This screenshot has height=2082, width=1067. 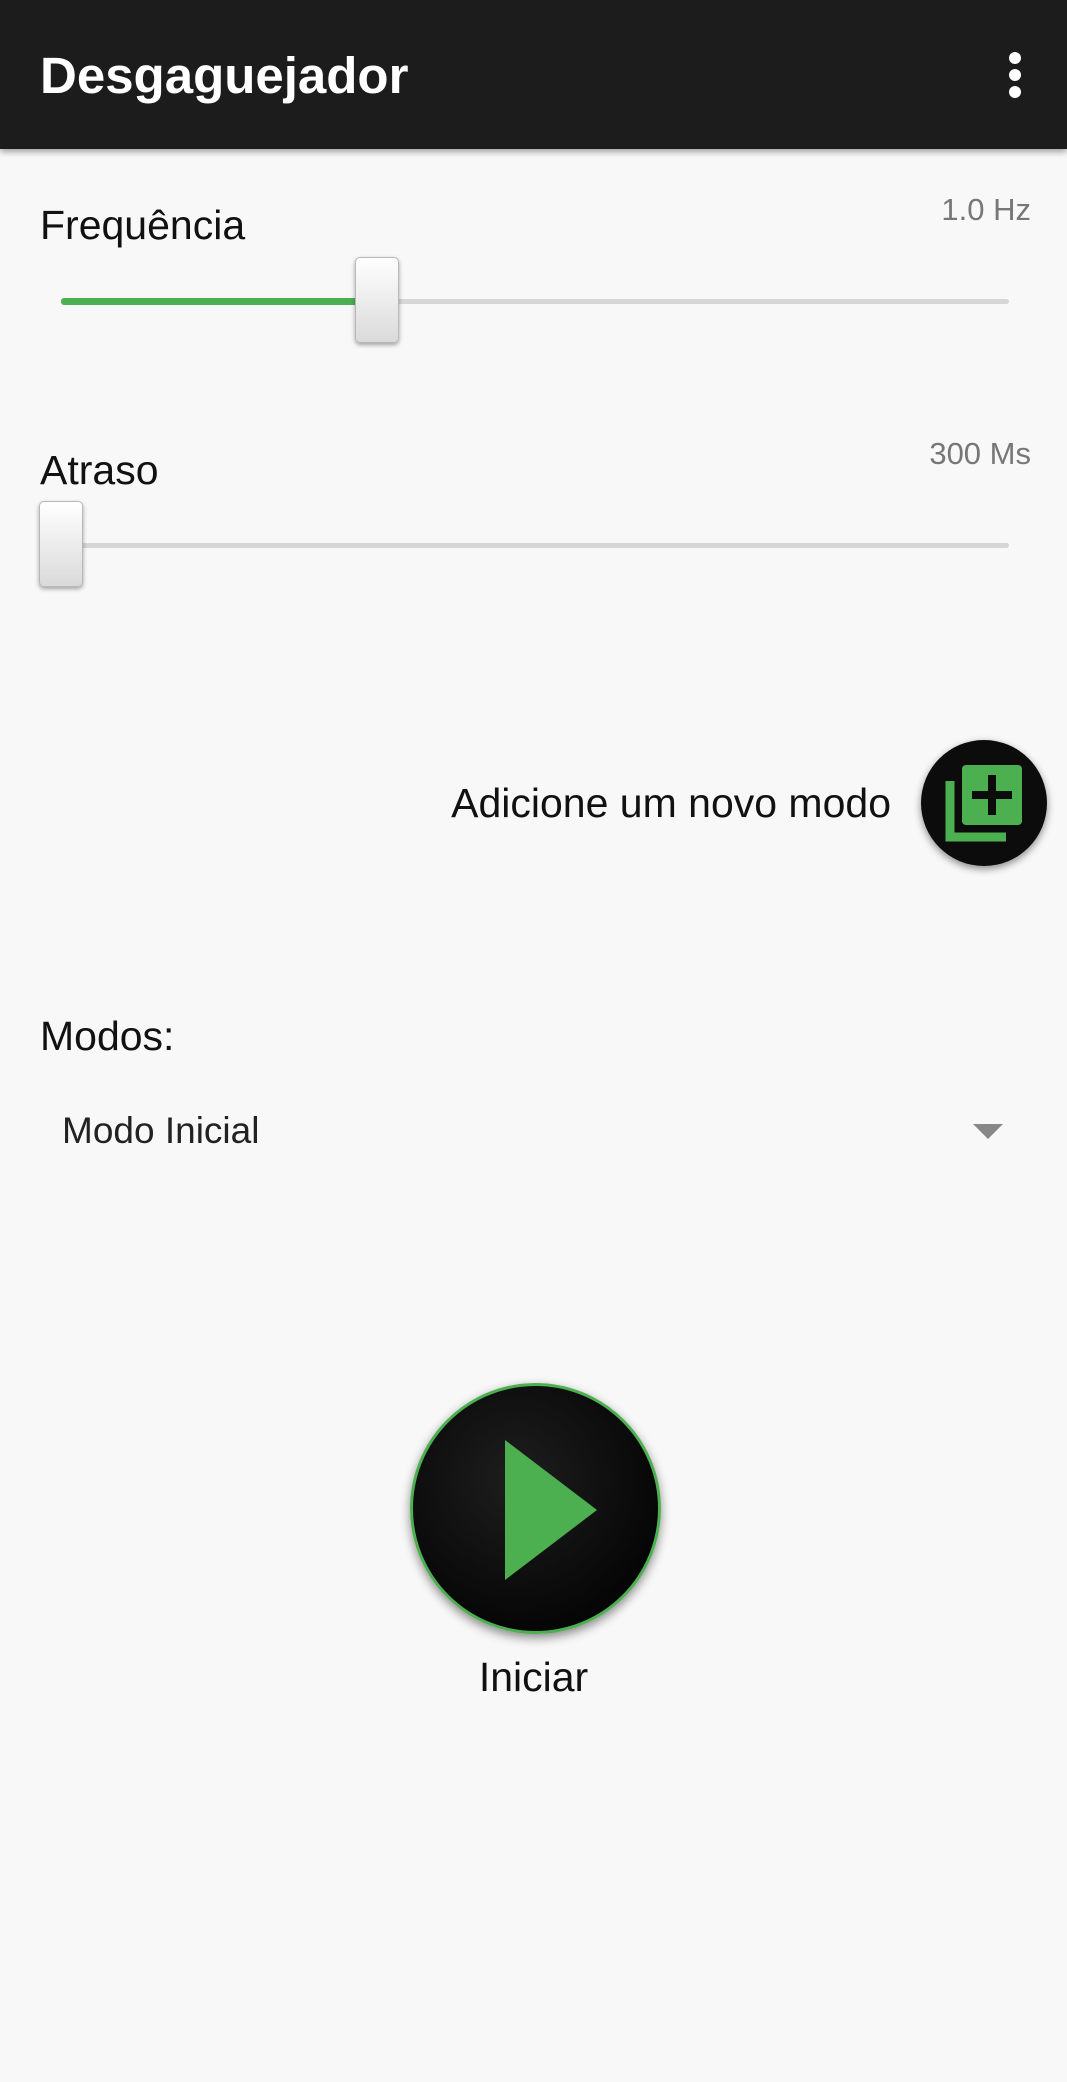 What do you see at coordinates (530, 1132) in the screenshot?
I see `mode-select: Modo Inicial` at bounding box center [530, 1132].